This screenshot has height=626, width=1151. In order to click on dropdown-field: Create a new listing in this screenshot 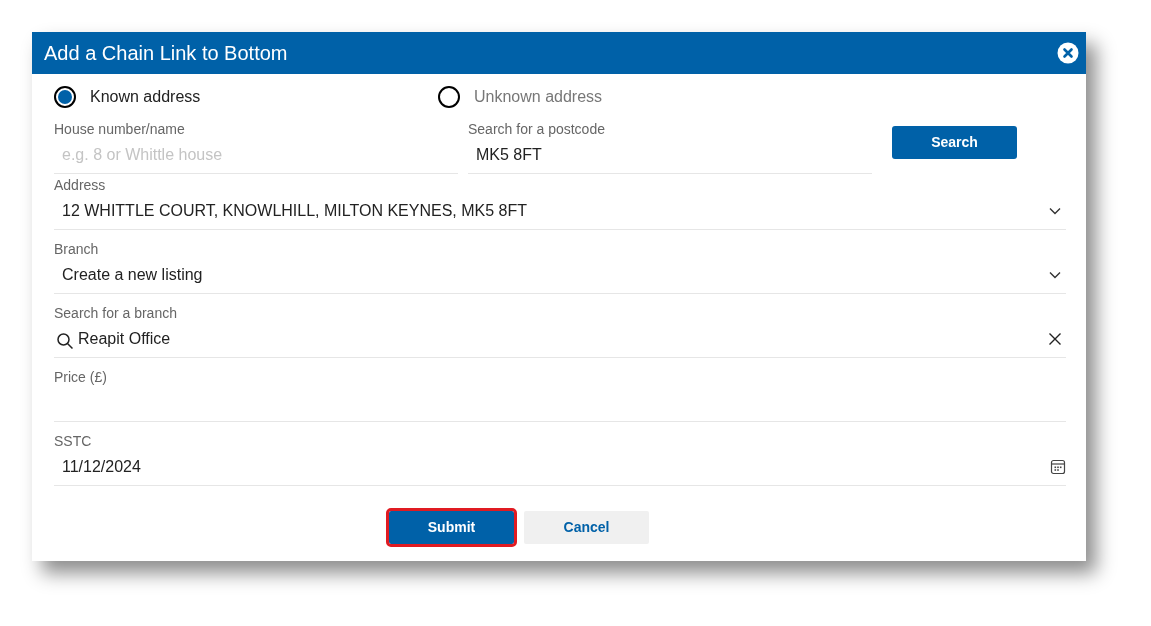, I will do `click(551, 277)`.